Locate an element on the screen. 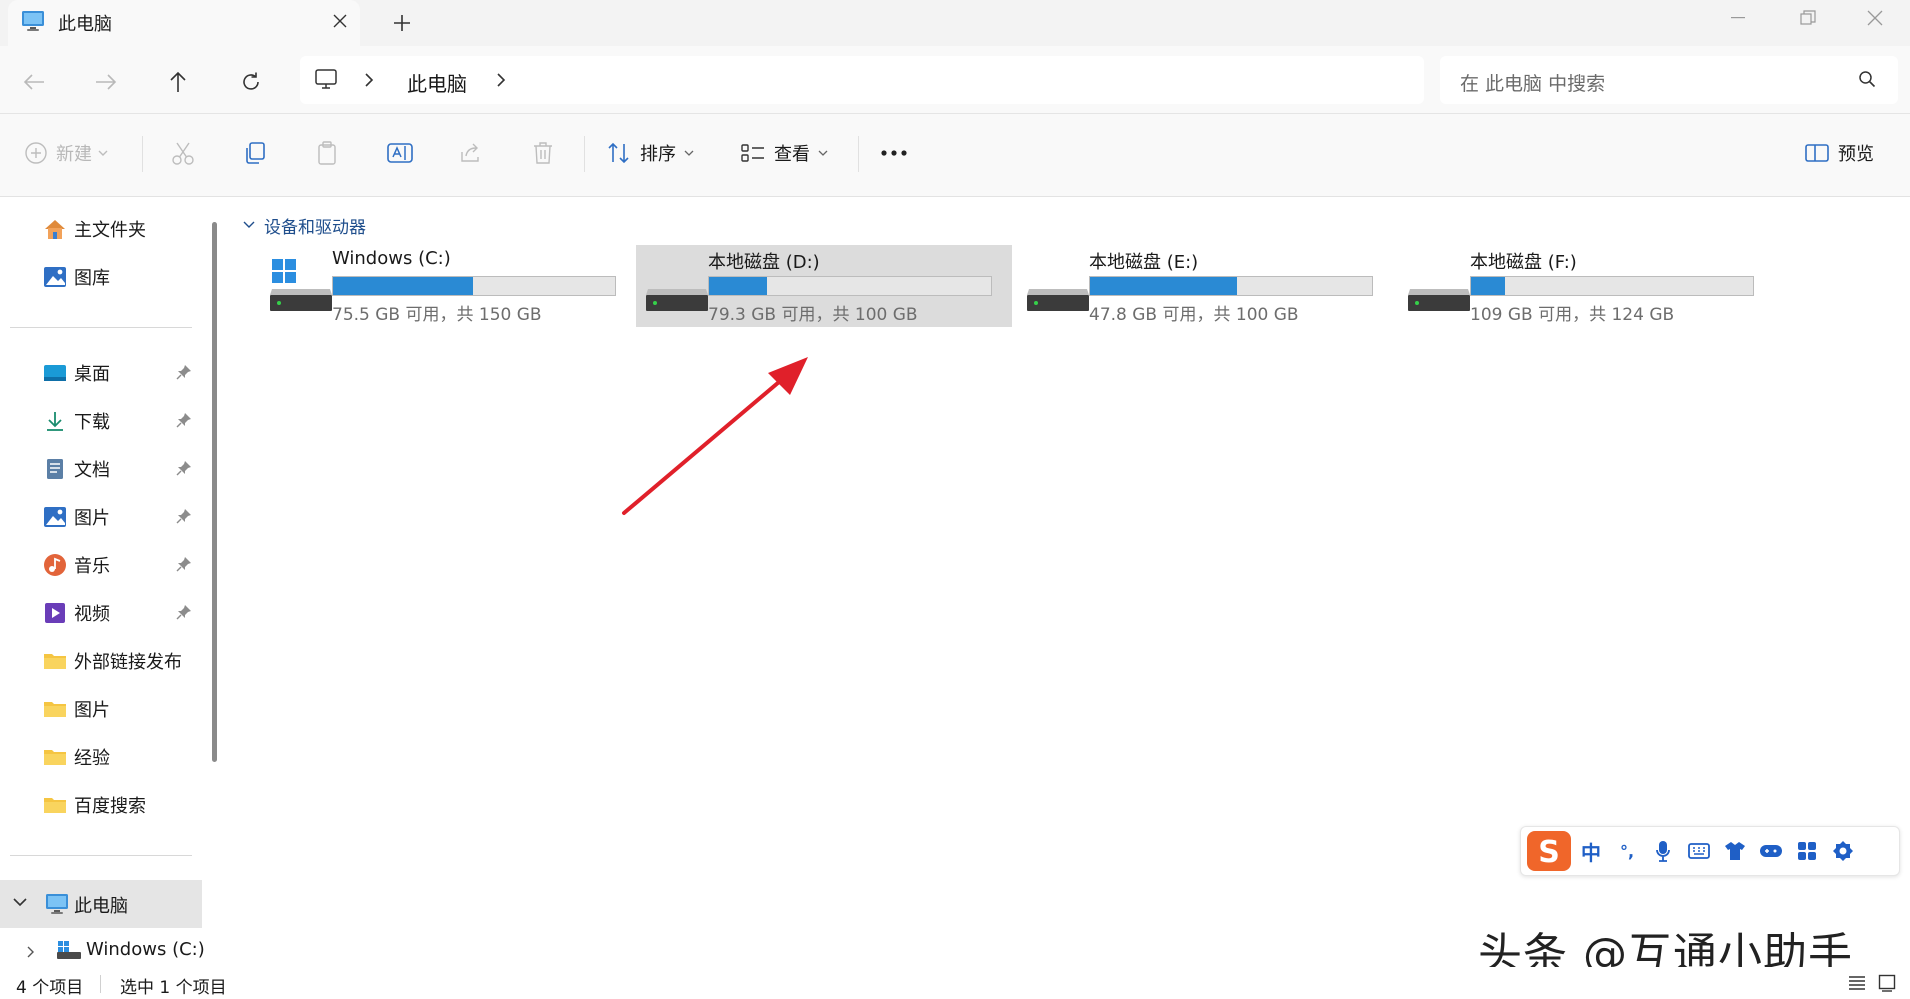  sort-button: 排序 is located at coordinates (650, 153).